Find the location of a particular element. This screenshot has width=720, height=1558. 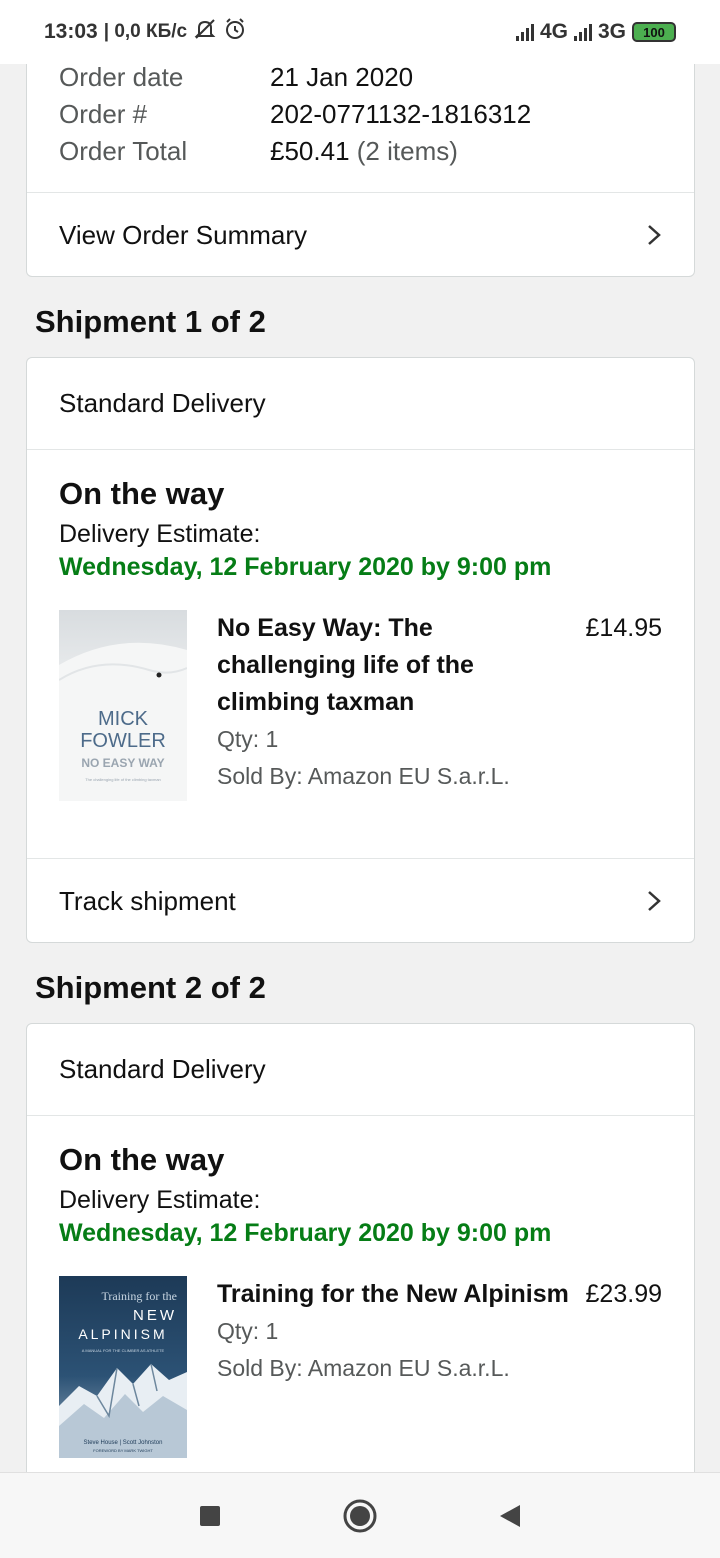

order-number-label: Order # is located at coordinates (103, 114).